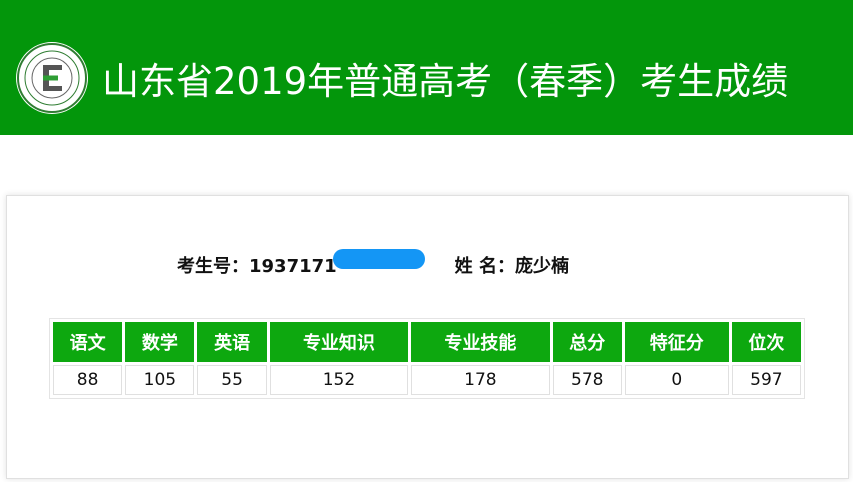 The height and width of the screenshot is (482, 853). I want to click on column-header-rank: 位次, so click(766, 342).